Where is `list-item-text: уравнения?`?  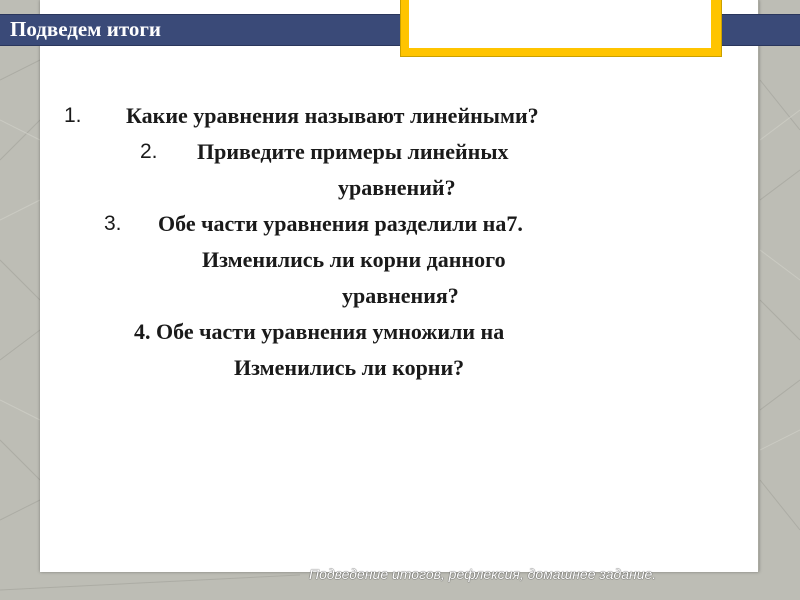 list-item-text: уравнения? is located at coordinates (400, 295).